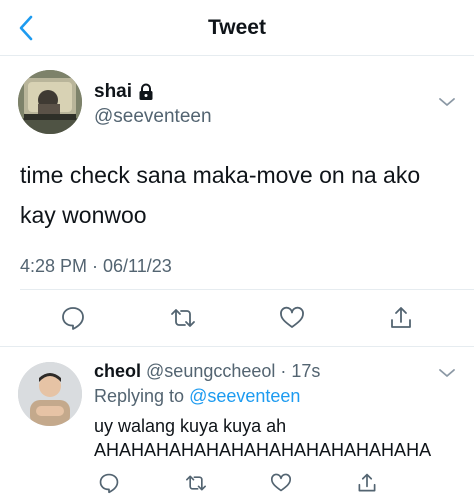 This screenshot has height=503, width=474. Describe the element at coordinates (237, 318) in the screenshot. I see `tweet-actions` at that location.